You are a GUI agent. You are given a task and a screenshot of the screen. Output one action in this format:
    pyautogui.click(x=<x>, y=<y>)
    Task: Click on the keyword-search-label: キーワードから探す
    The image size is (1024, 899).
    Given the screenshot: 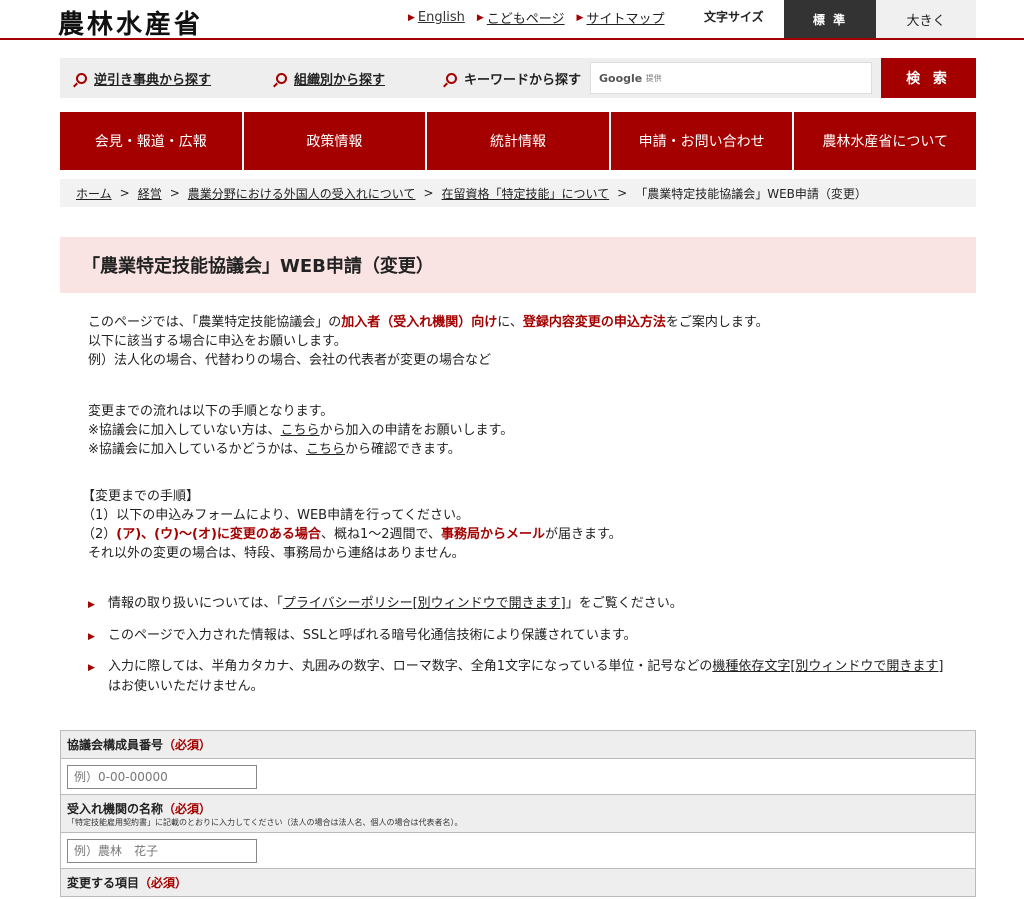 What is the action you would take?
    pyautogui.click(x=513, y=78)
    